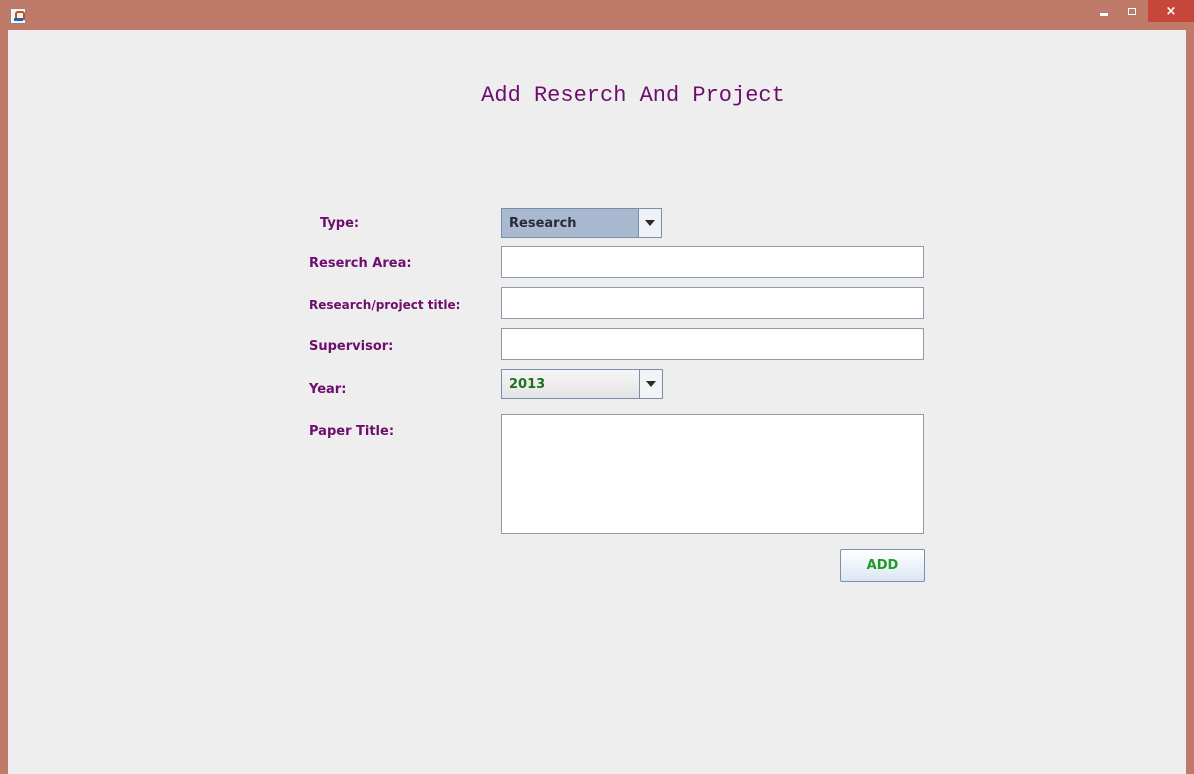 This screenshot has width=1194, height=774. I want to click on type-label: Type:, so click(340, 223).